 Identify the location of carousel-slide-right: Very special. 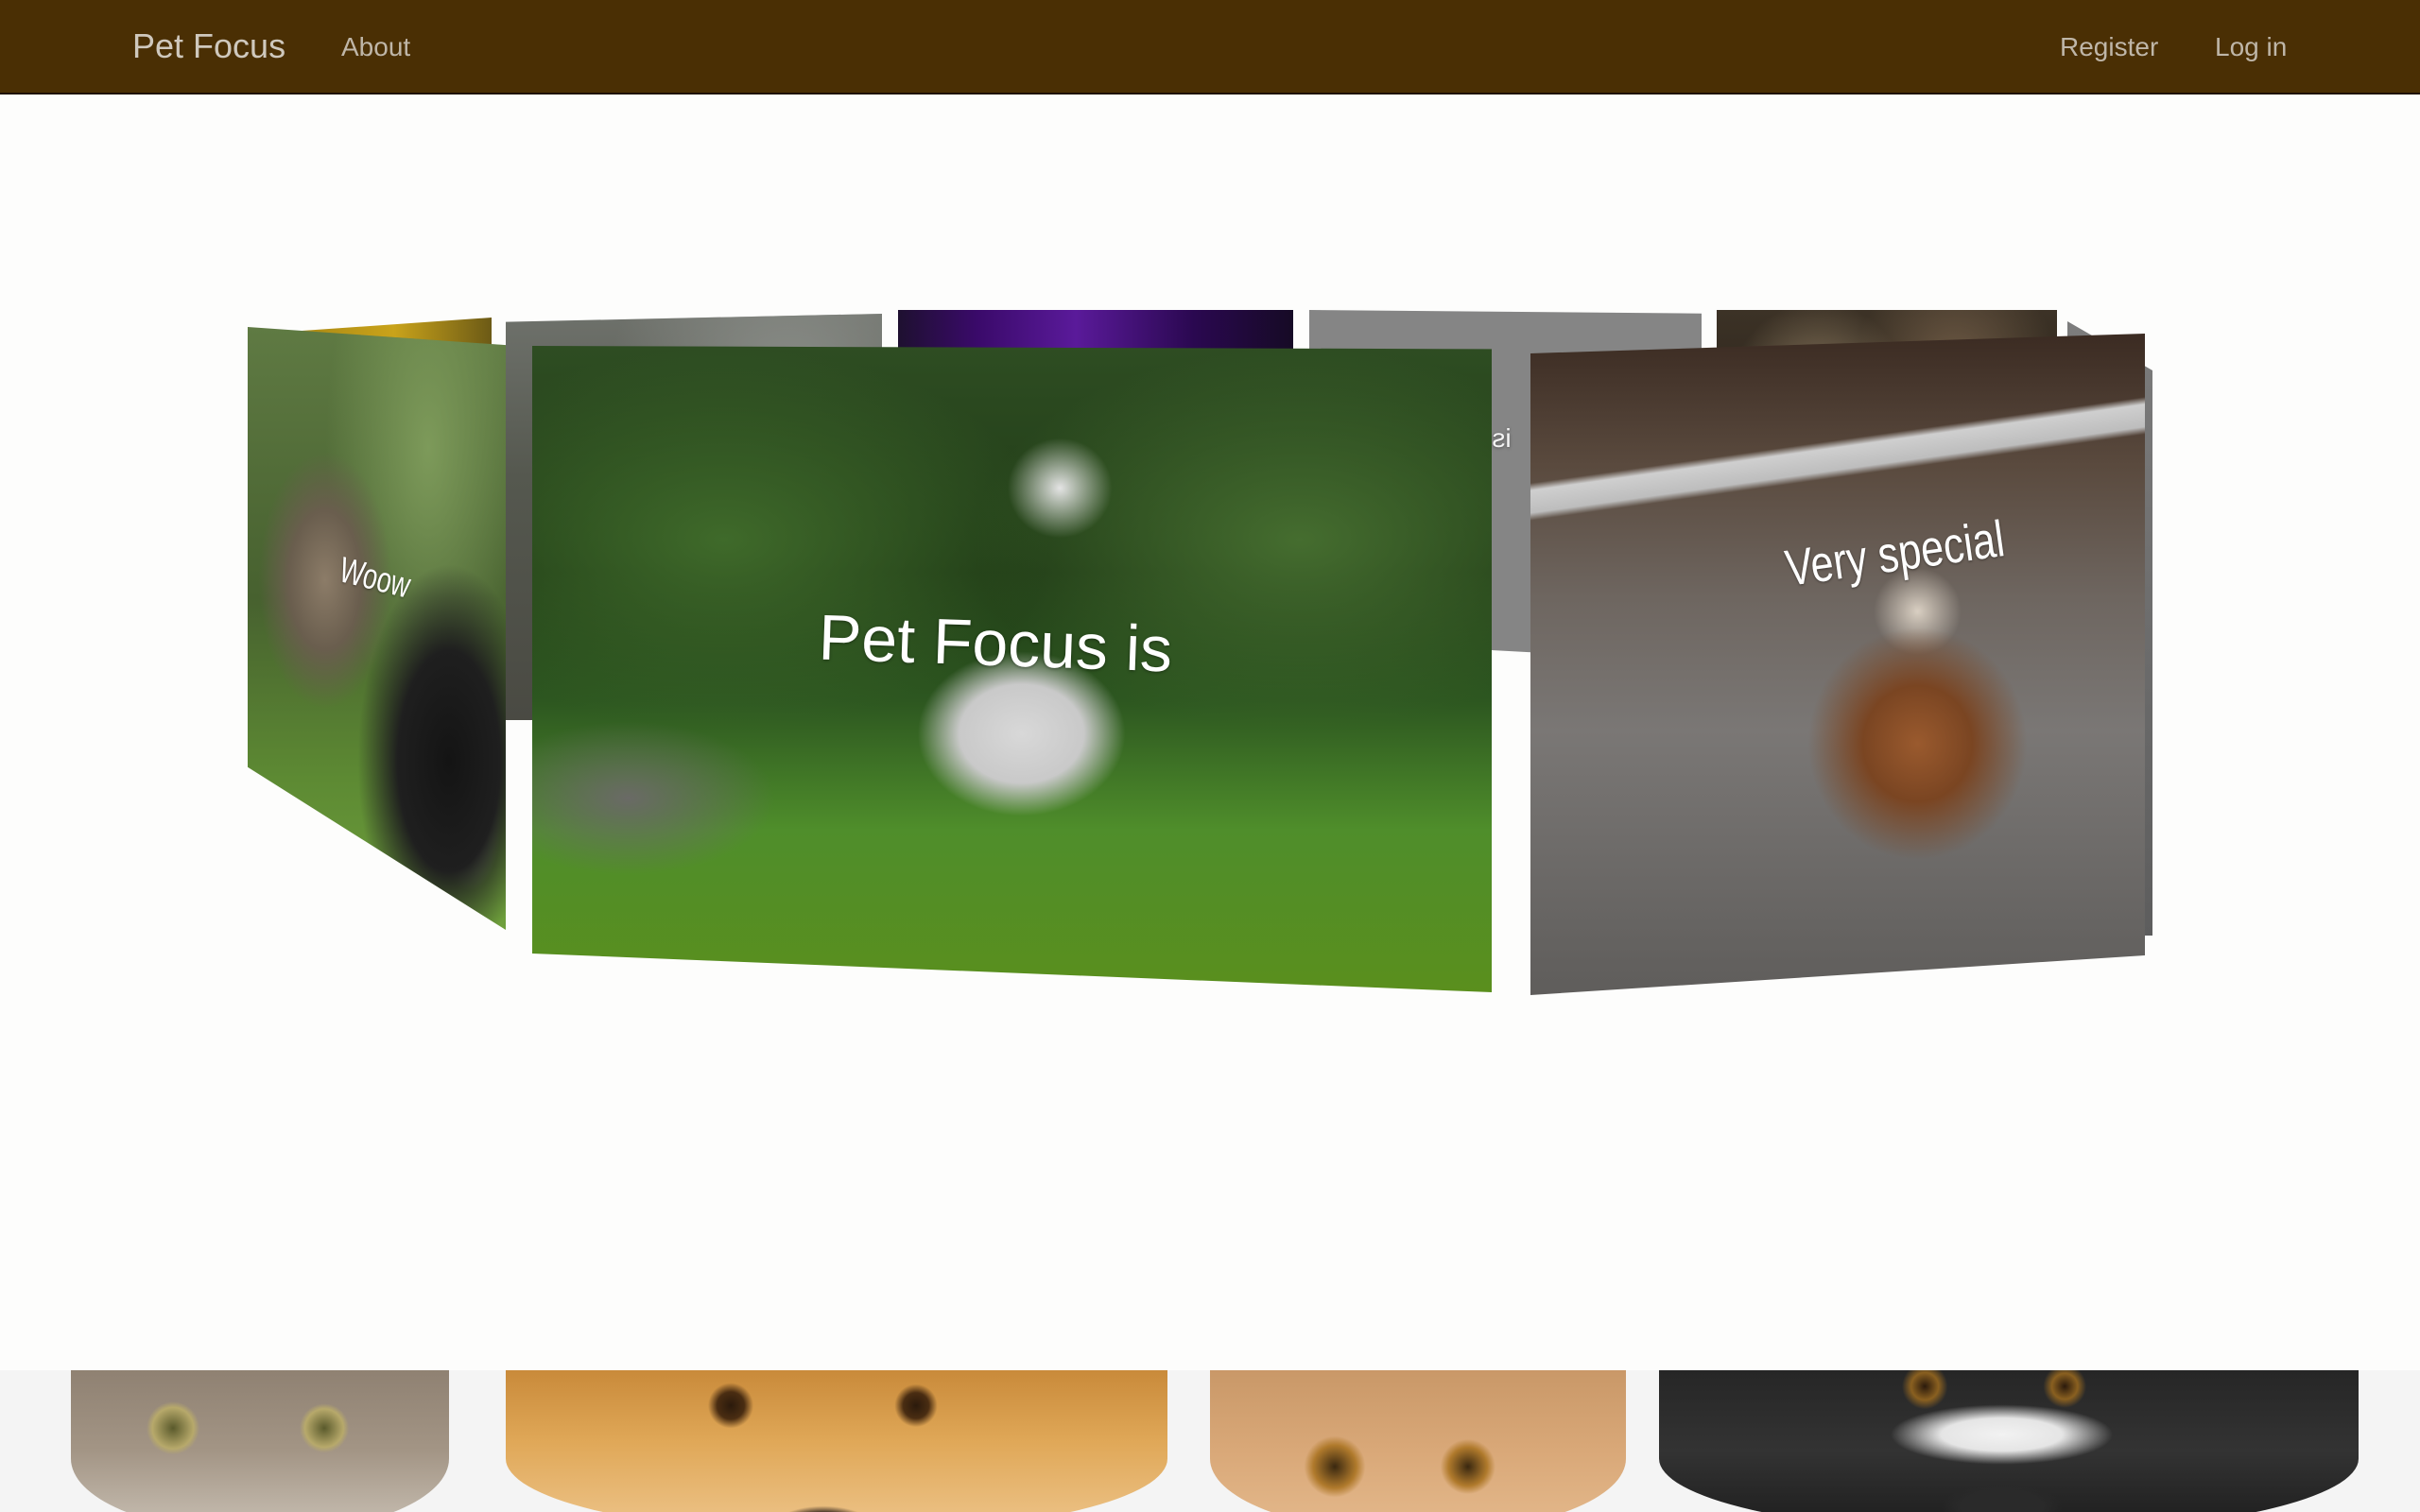
(1837, 664).